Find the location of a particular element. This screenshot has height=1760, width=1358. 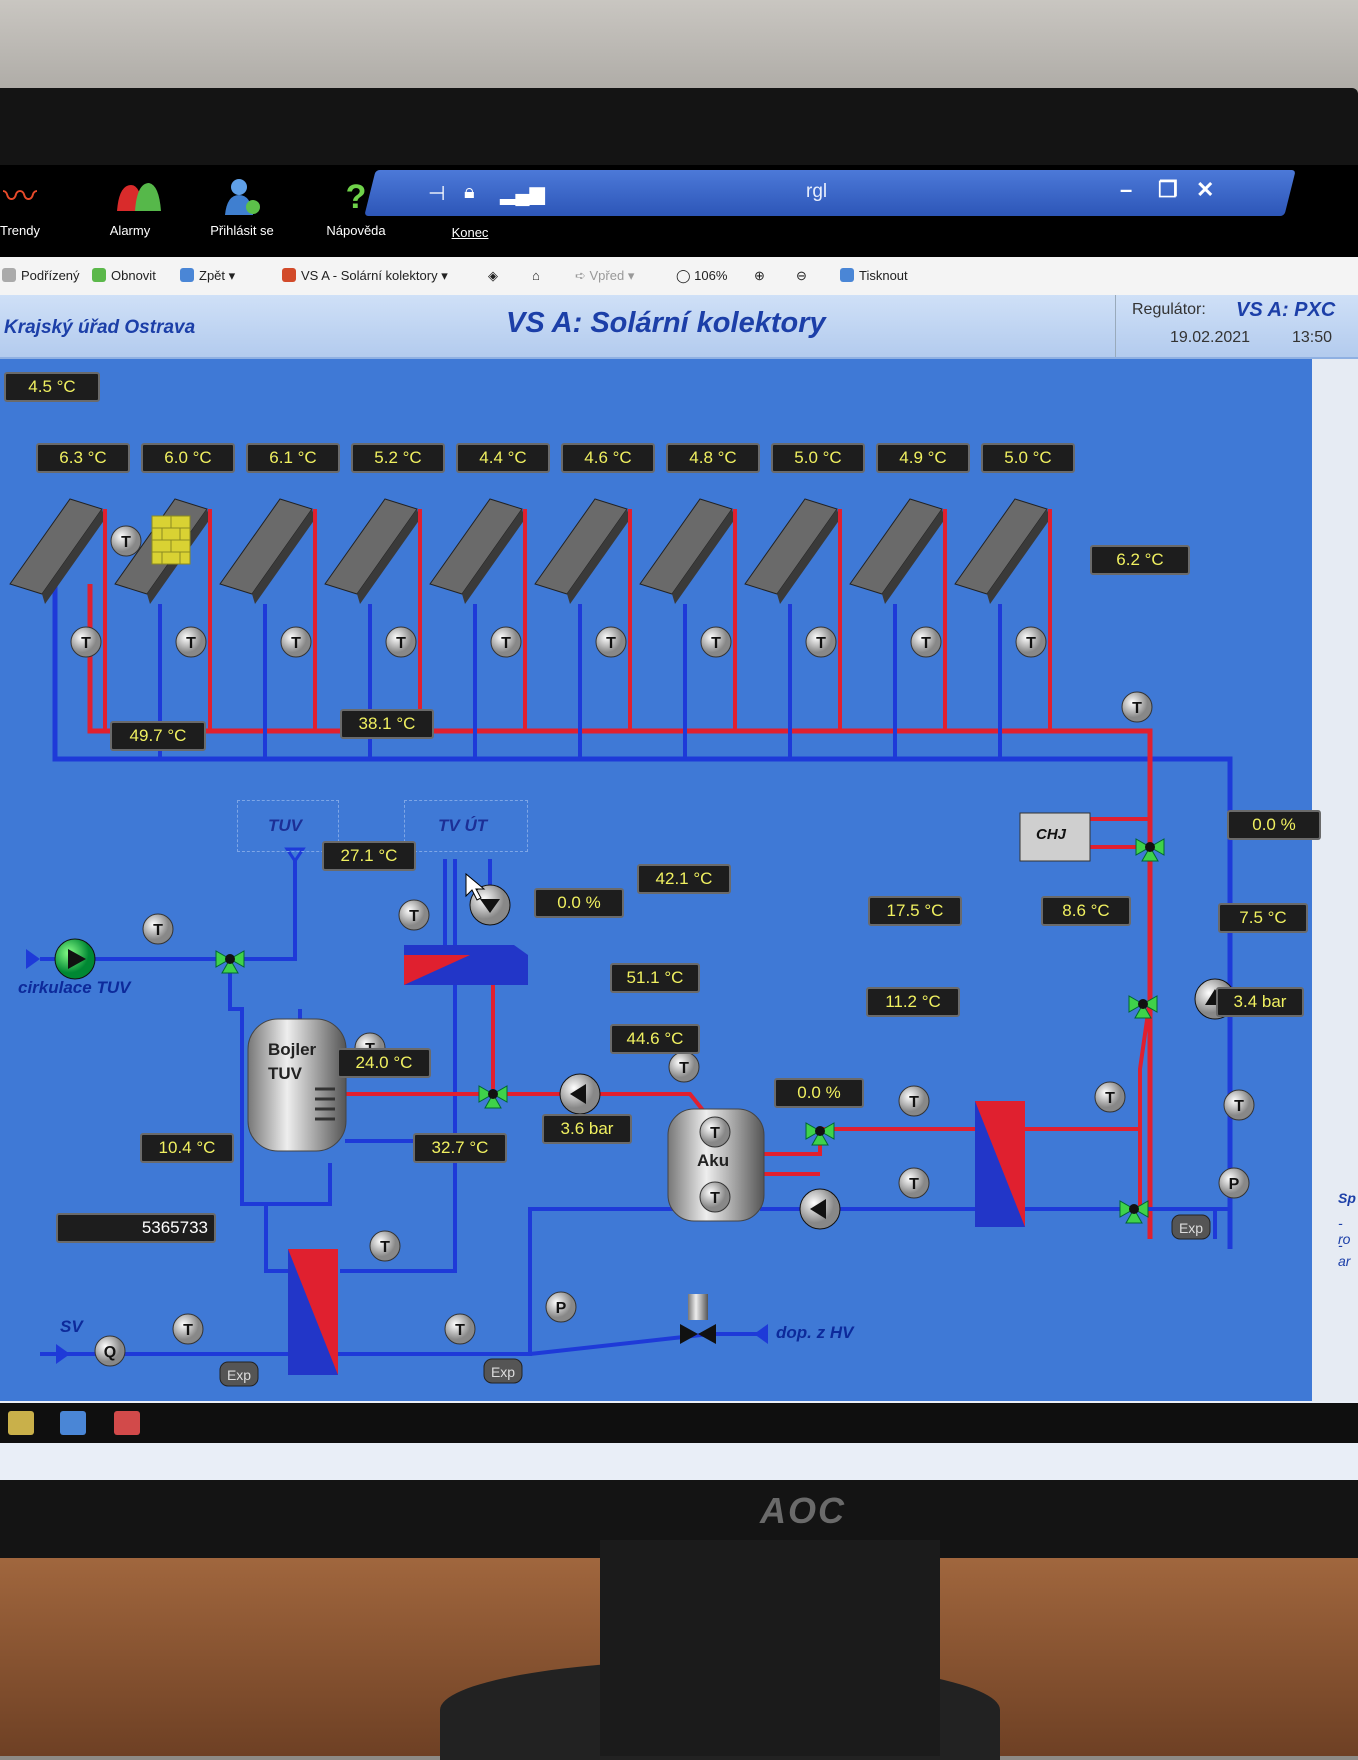

restore-icon: ❐ is located at coordinates (1168, 190).